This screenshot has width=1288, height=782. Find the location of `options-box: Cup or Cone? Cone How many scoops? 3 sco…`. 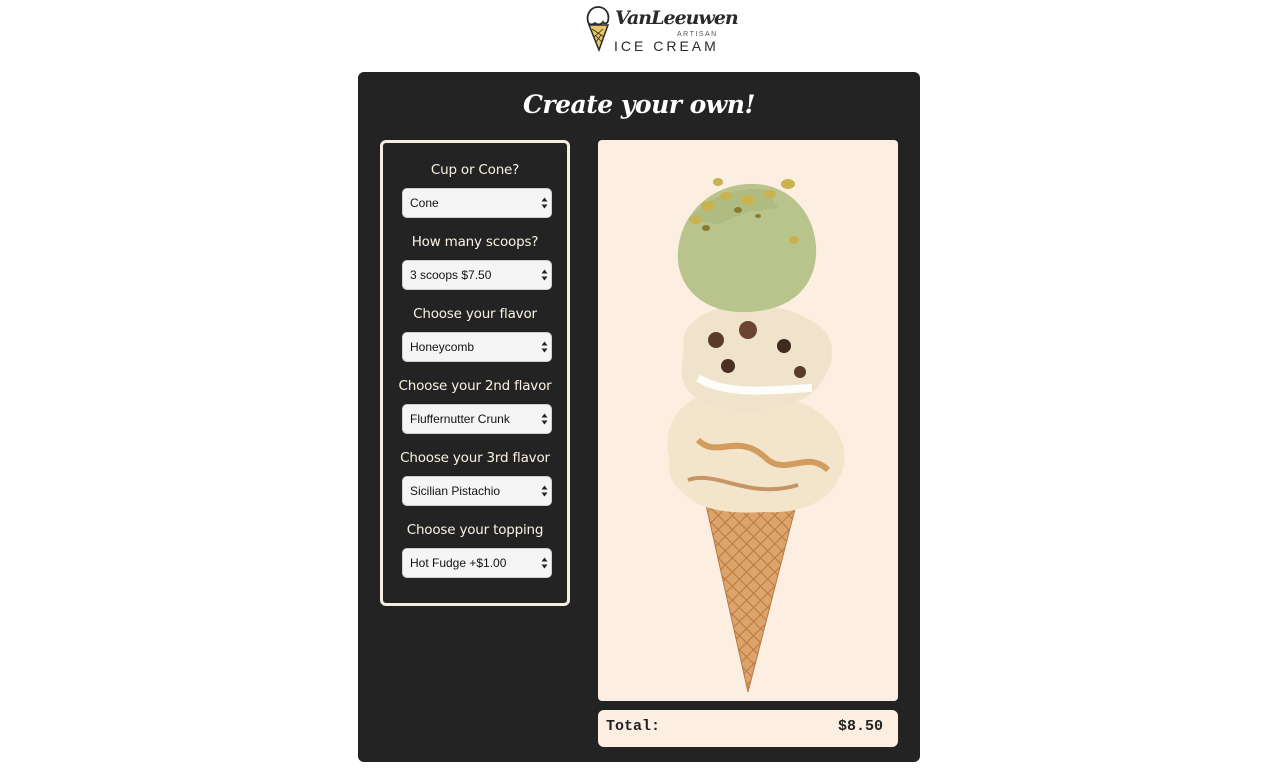

options-box: Cup or Cone? Cone How many scoops? 3 sco… is located at coordinates (475, 373).